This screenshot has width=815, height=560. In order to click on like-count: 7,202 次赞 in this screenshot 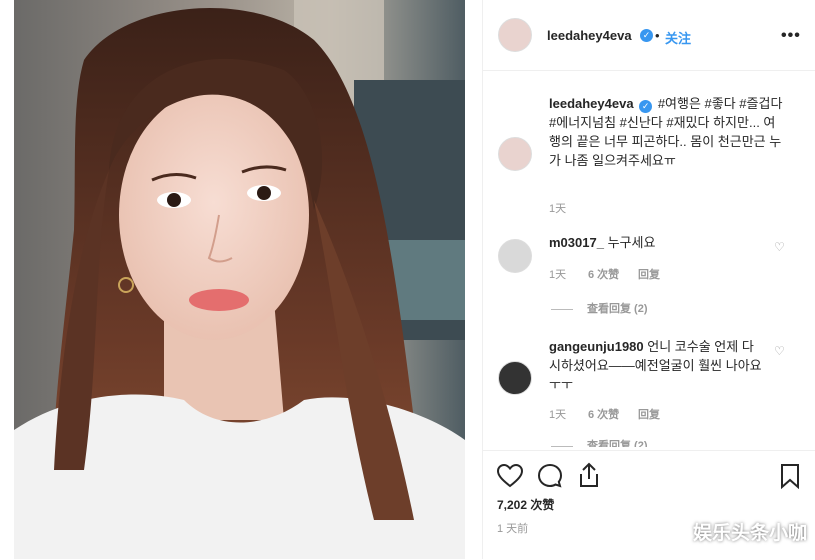, I will do `click(525, 504)`.